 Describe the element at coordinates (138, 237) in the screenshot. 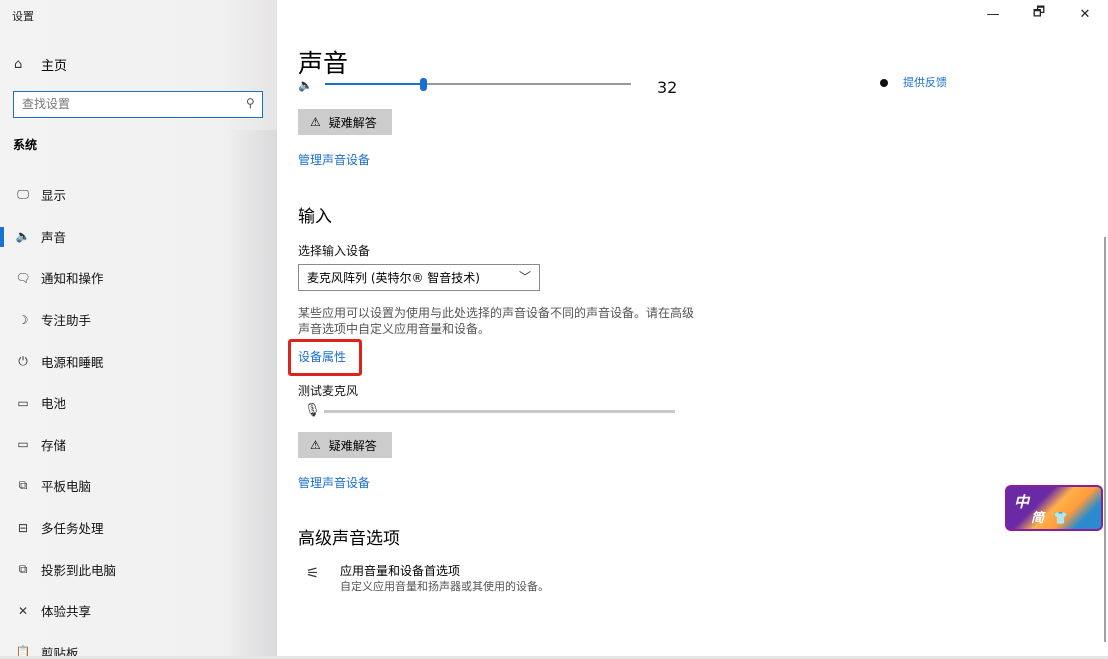

I see `sidebar-item-sound: 🔈 声音` at that location.